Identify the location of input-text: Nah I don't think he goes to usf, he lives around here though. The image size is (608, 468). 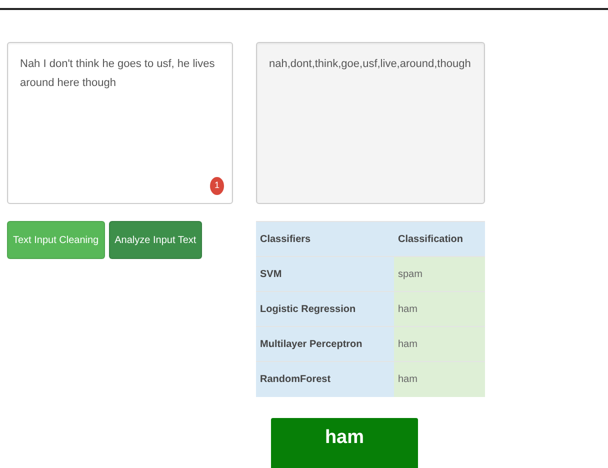
(117, 74).